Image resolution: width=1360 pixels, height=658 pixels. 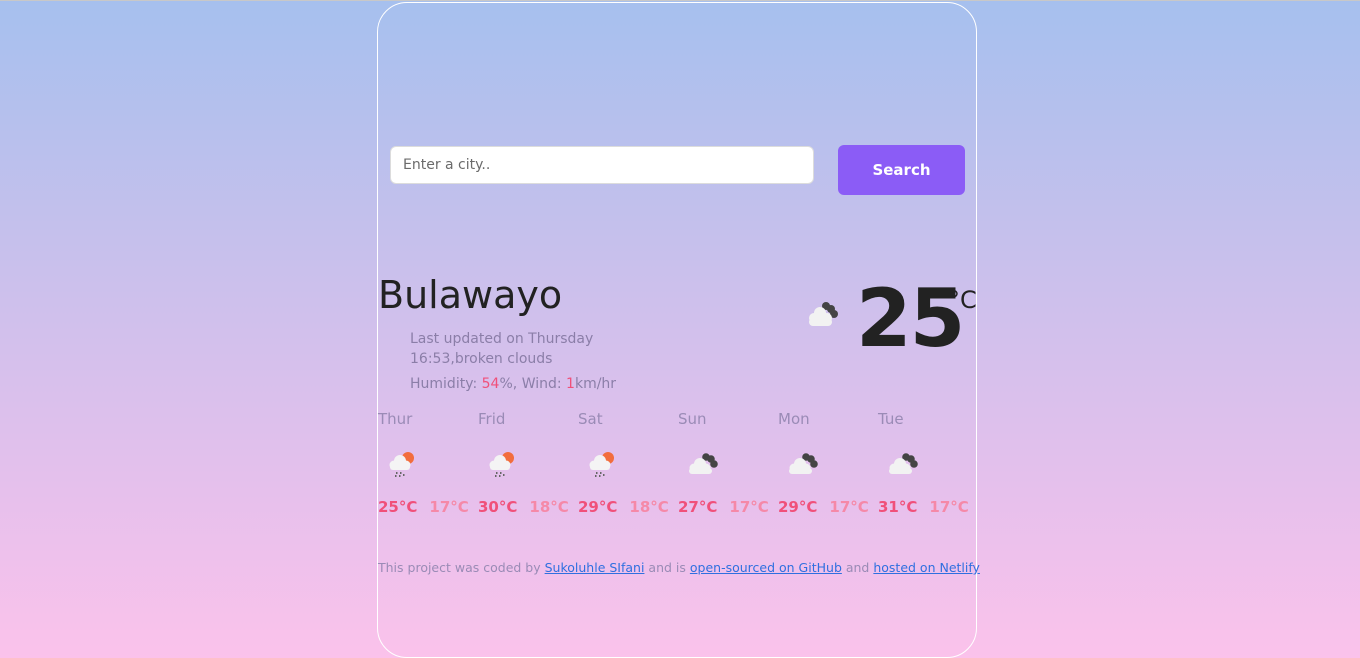 What do you see at coordinates (528, 465) in the screenshot?
I see `forecast-day: Frid 30°C 18°C` at bounding box center [528, 465].